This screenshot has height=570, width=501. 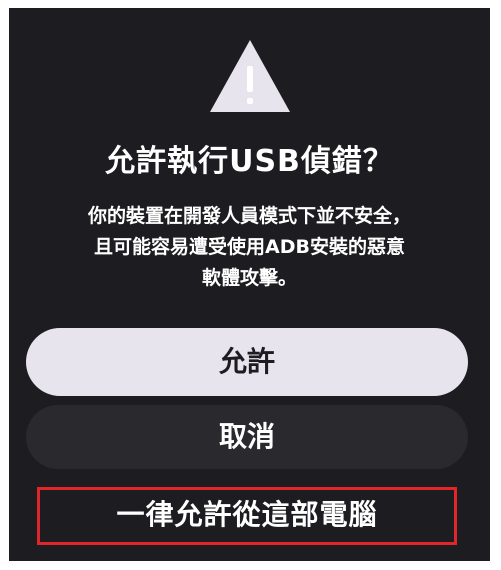 I want to click on highlight-box, so click(x=247, y=516).